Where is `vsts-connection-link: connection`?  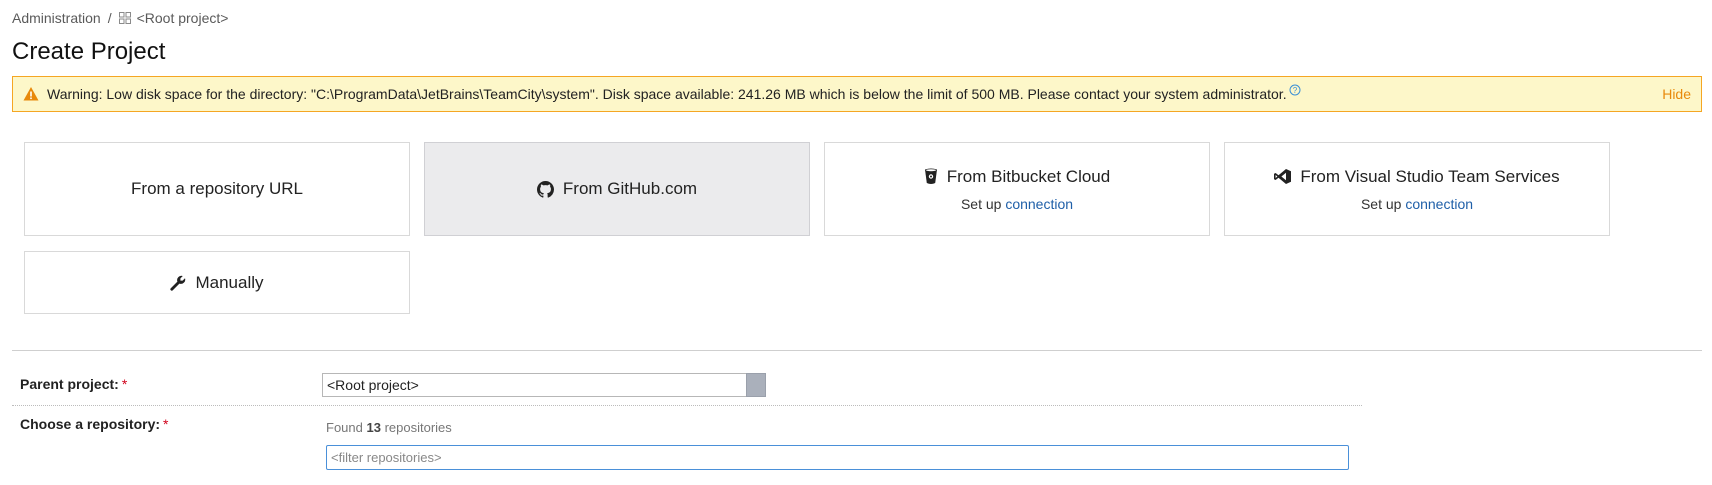 vsts-connection-link: connection is located at coordinates (1439, 204).